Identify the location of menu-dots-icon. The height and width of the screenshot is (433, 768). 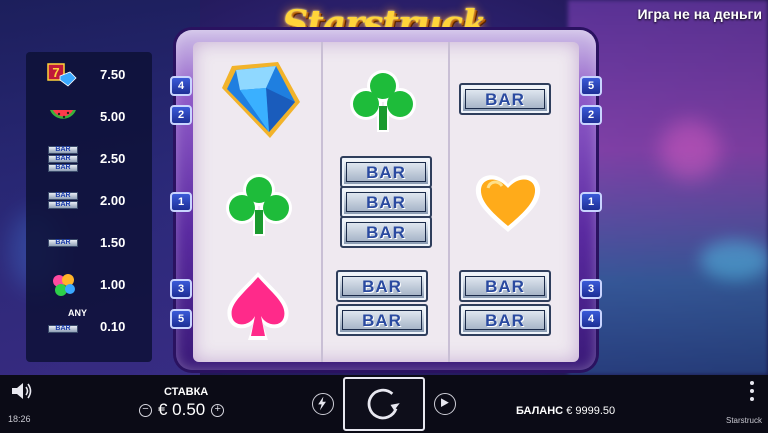
(752, 391).